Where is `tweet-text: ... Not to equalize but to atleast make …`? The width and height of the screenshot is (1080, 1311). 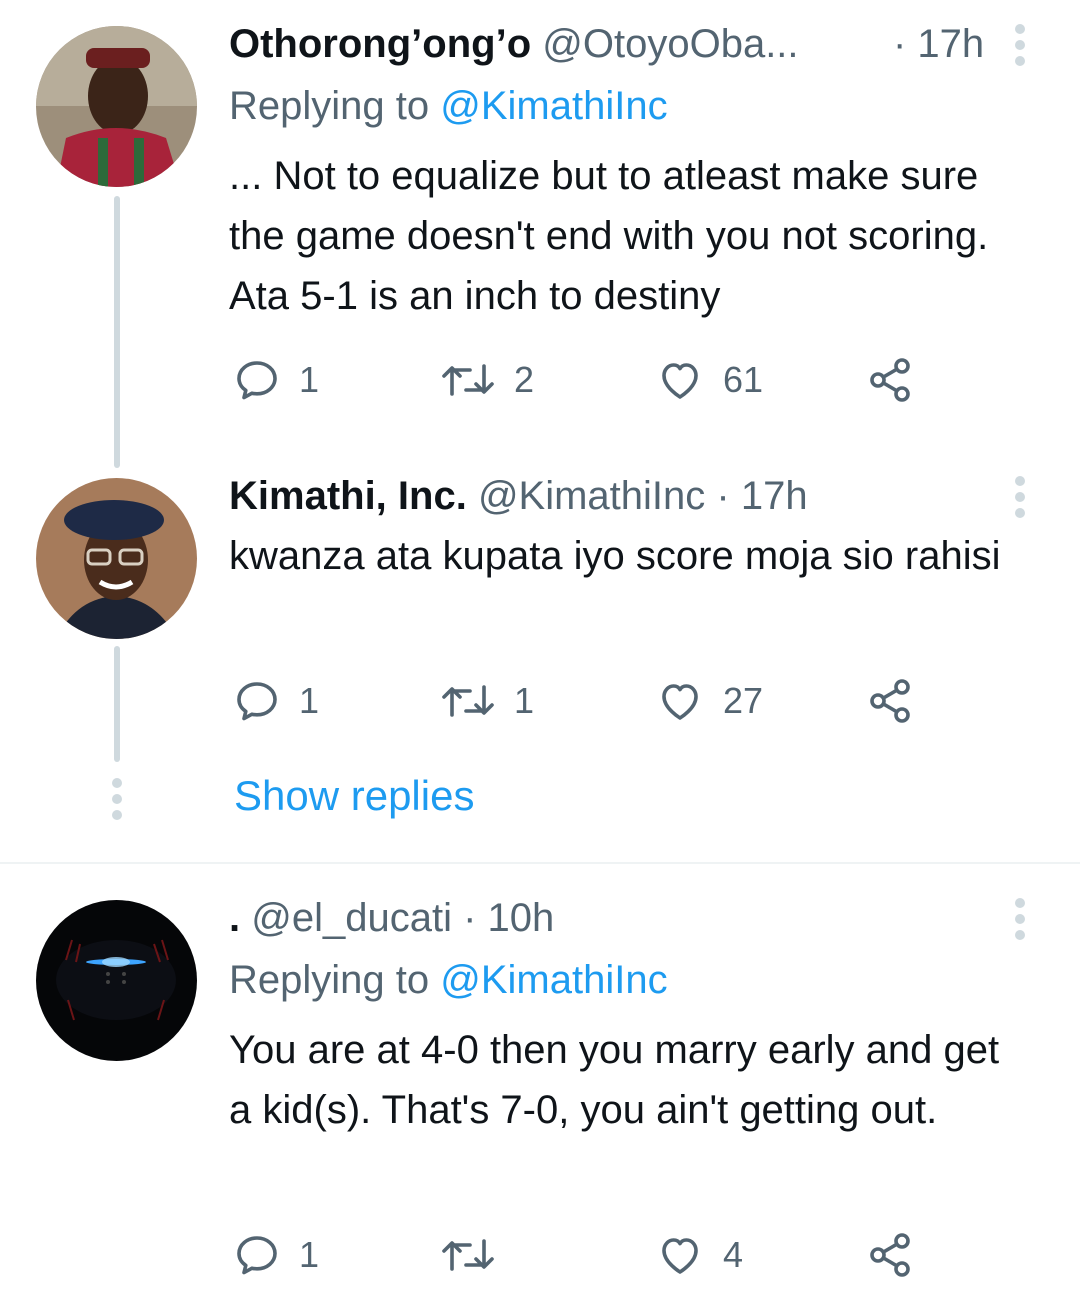 tweet-text: ... Not to equalize but to atleast make … is located at coordinates (609, 236).